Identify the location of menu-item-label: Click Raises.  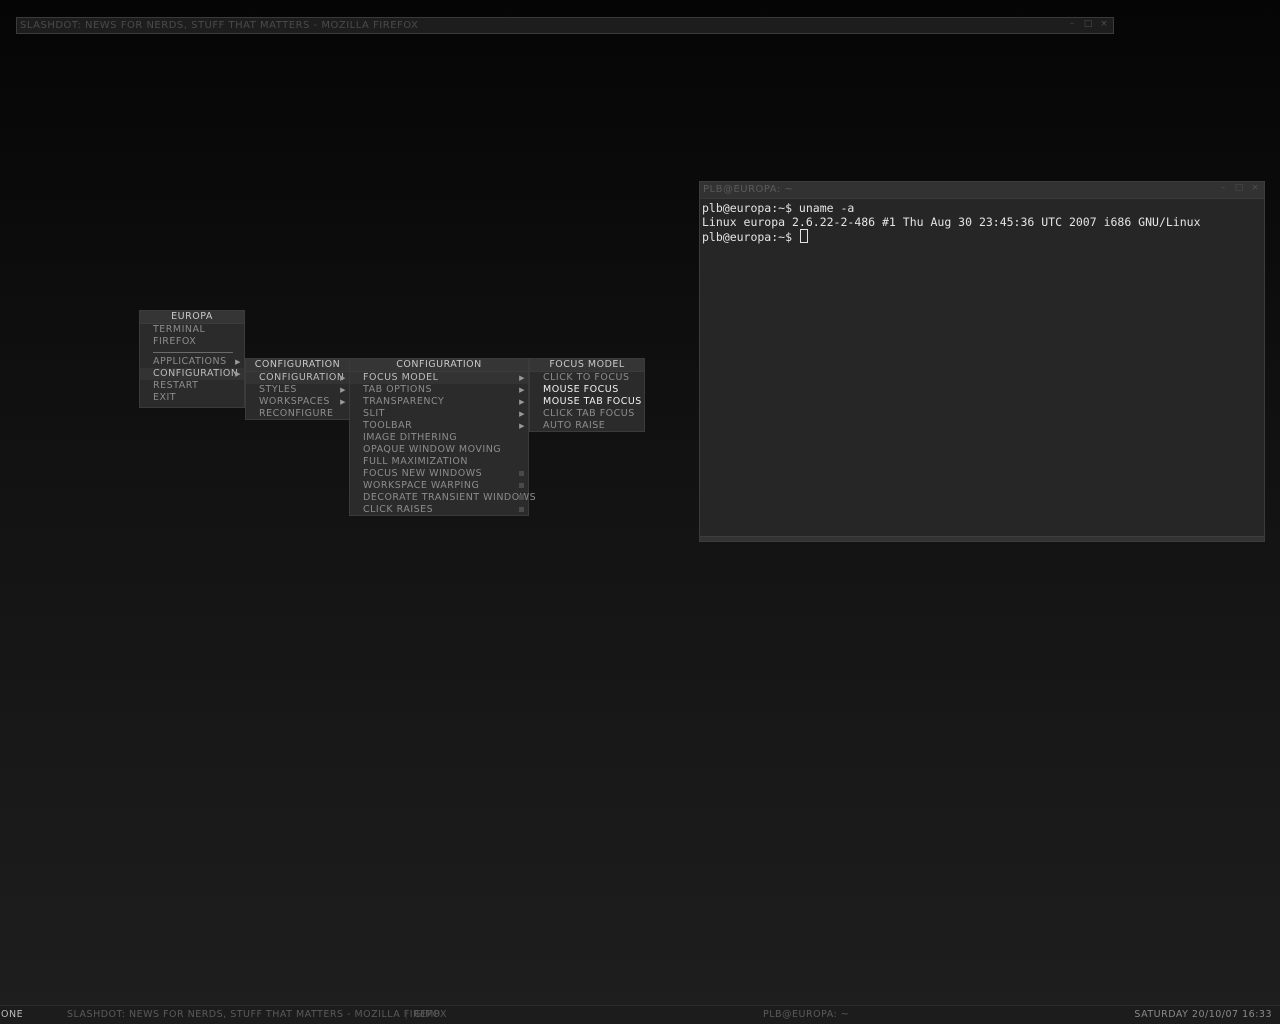
(398, 509).